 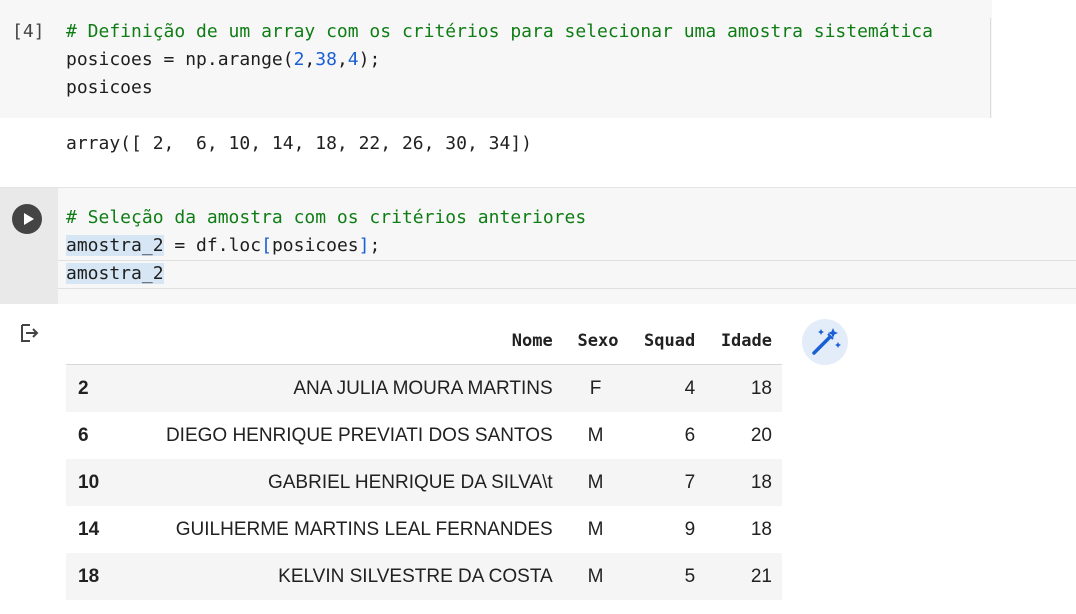 What do you see at coordinates (369, 59) in the screenshot?
I see `code-text: );` at bounding box center [369, 59].